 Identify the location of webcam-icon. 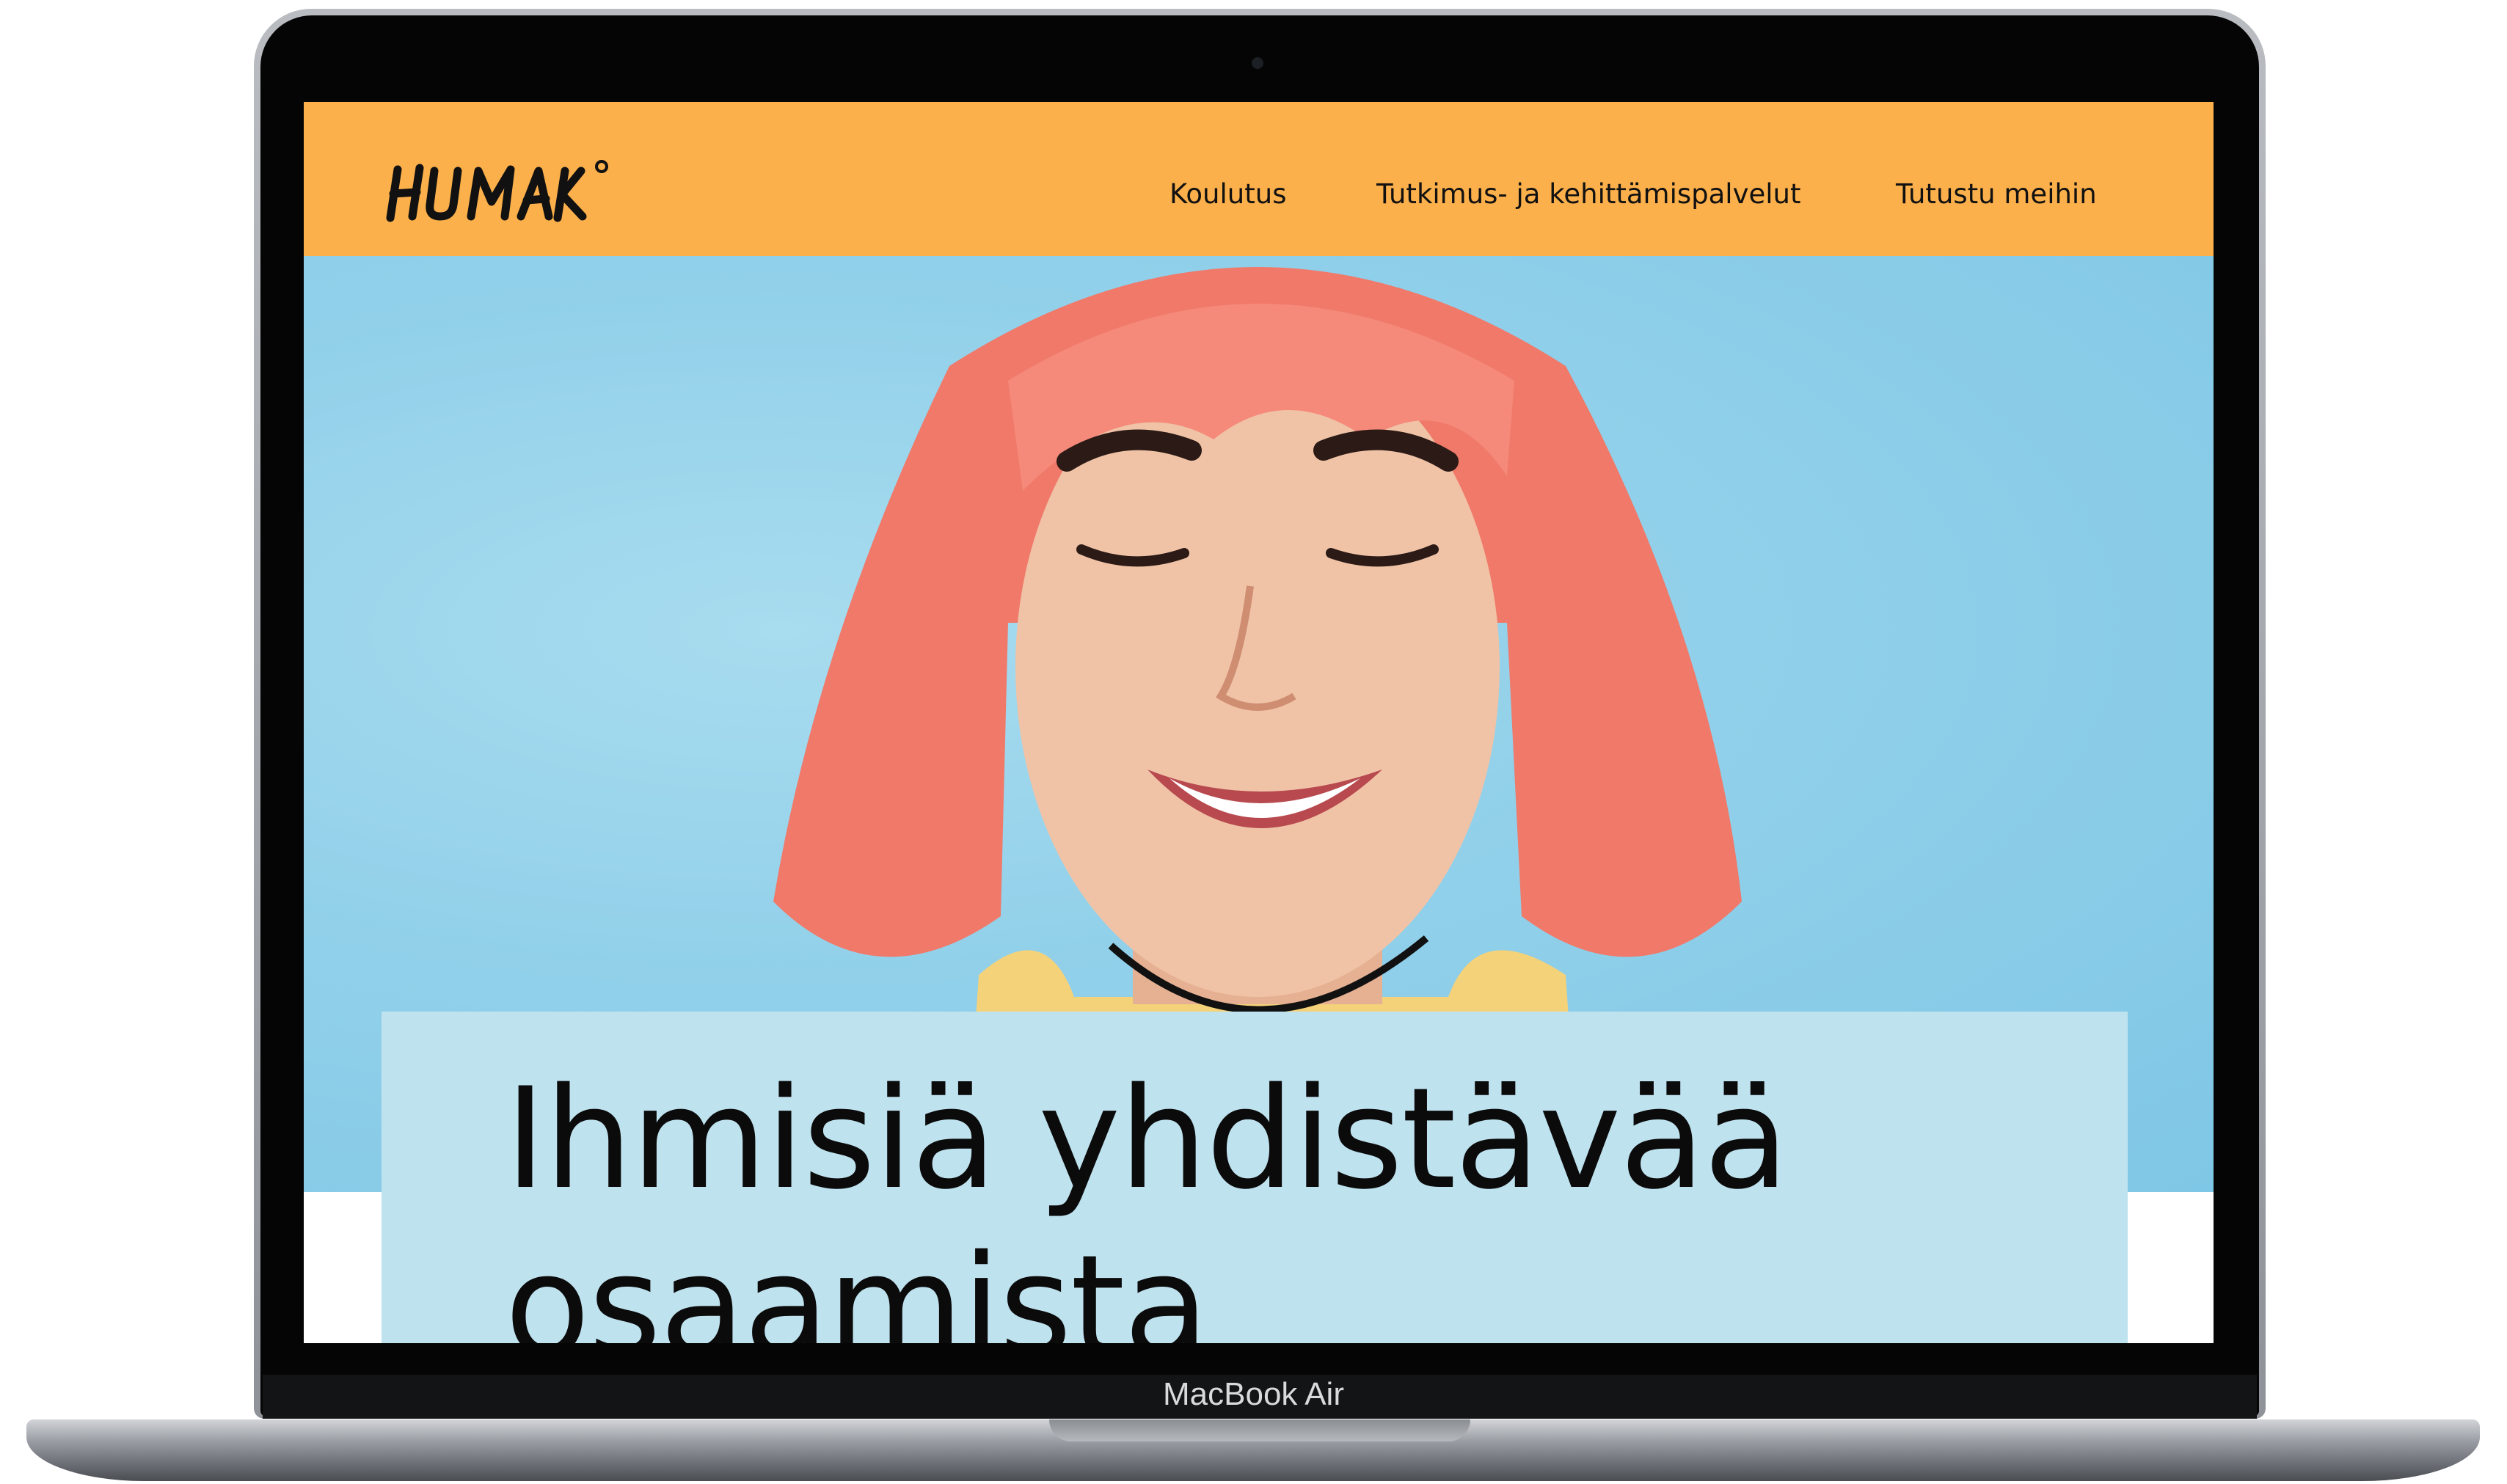
(1257, 63).